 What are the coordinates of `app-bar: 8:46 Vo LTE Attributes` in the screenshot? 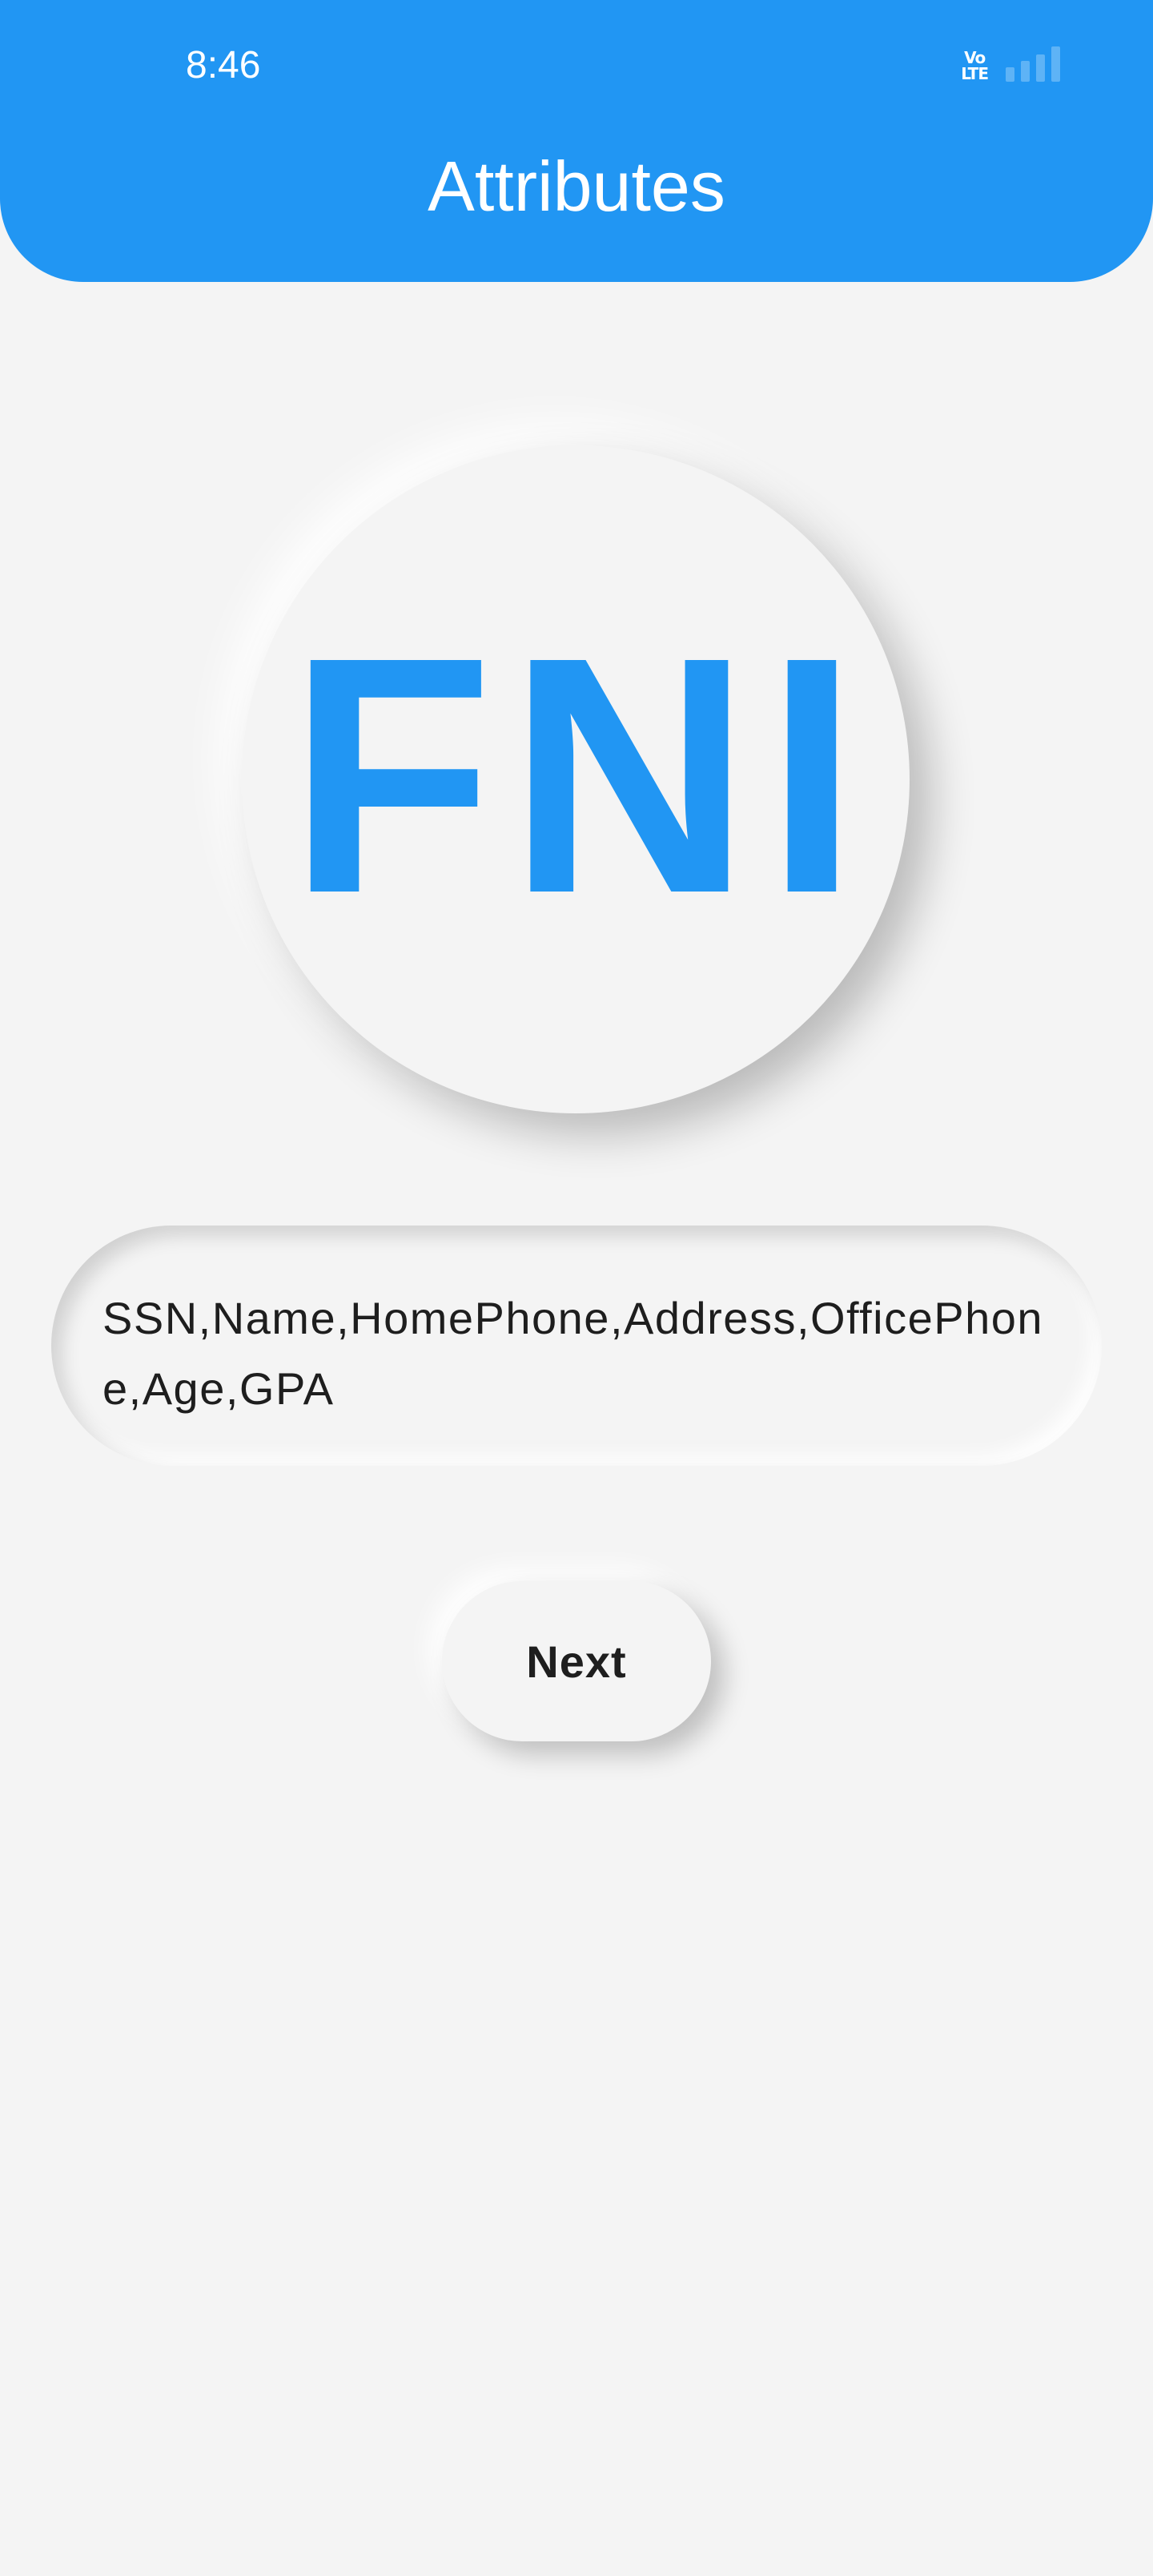 It's located at (576, 141).